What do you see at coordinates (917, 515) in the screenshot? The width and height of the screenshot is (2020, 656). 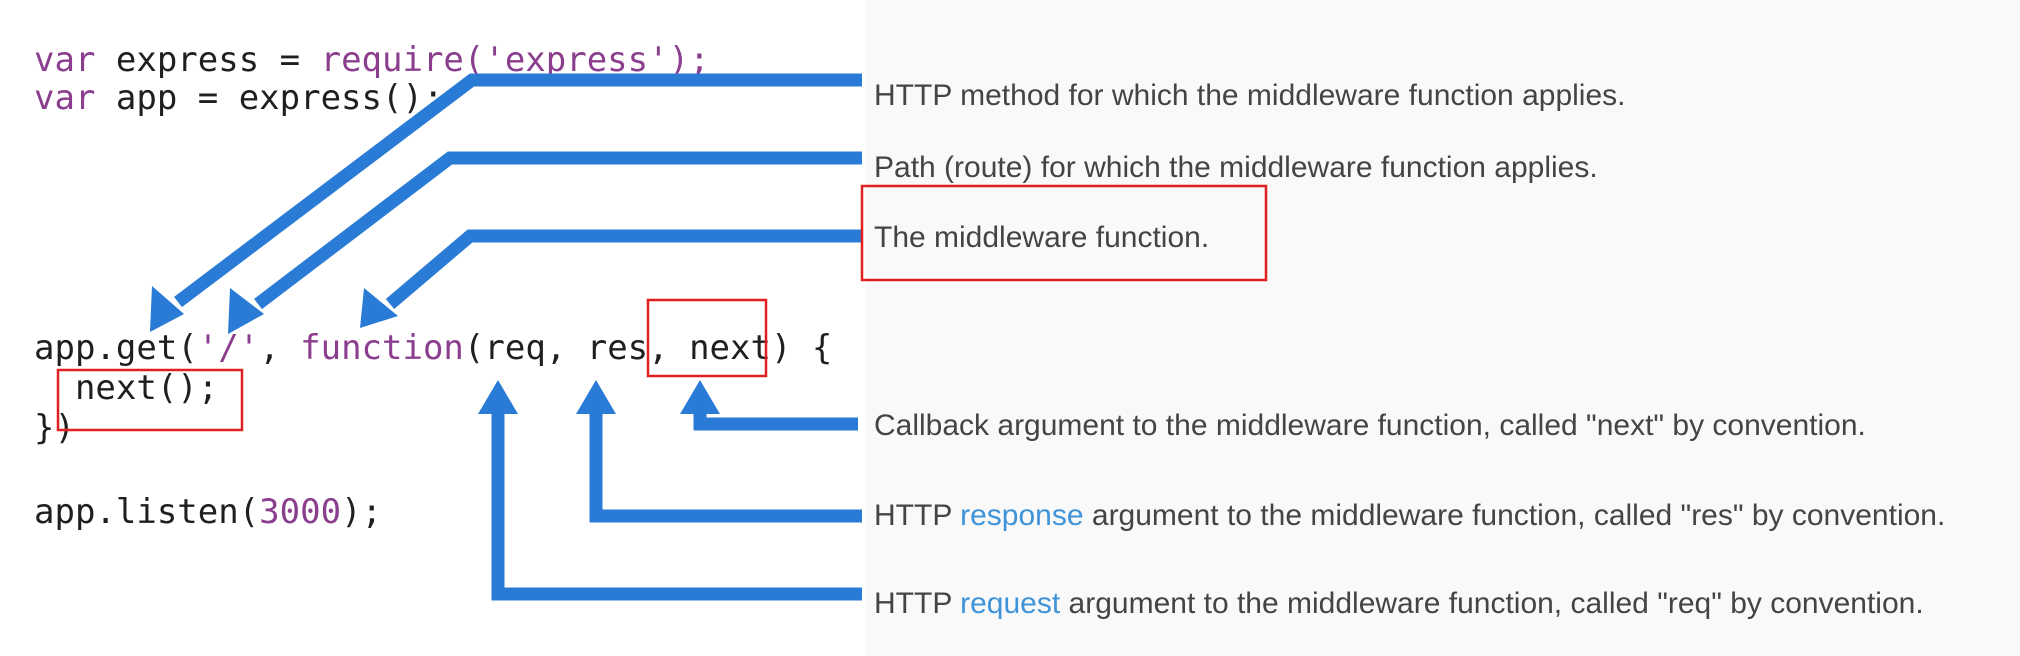 I see `annotation-res-pre: HTTP` at bounding box center [917, 515].